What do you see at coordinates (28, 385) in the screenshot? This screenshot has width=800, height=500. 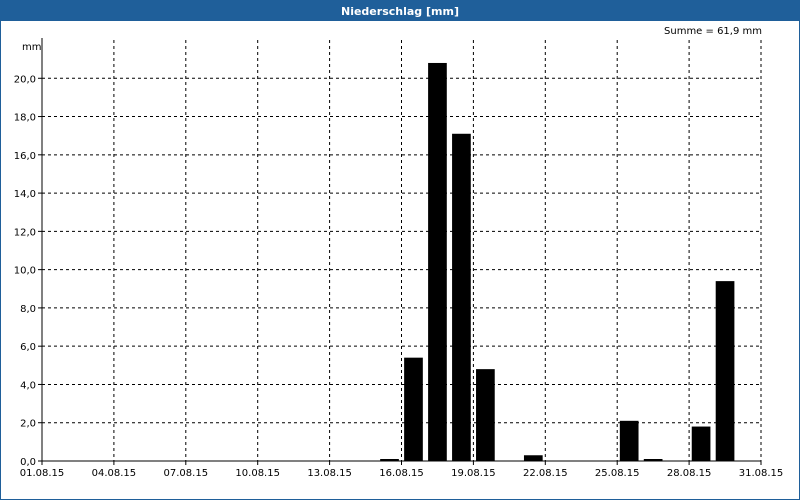 I see `y-tick-label: 4,0` at bounding box center [28, 385].